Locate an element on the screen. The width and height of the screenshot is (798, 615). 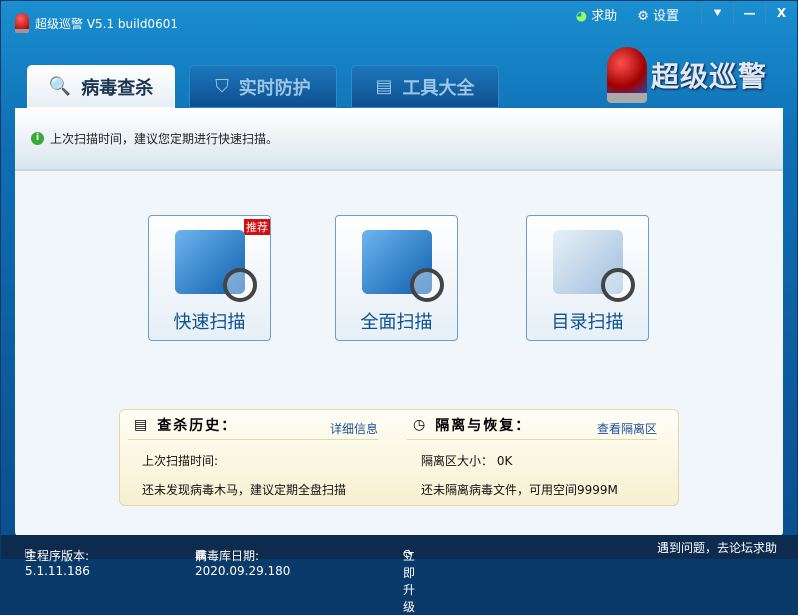
db-date-label: 病毒库日期: 2020.09.29.180 is located at coordinates (243, 563).